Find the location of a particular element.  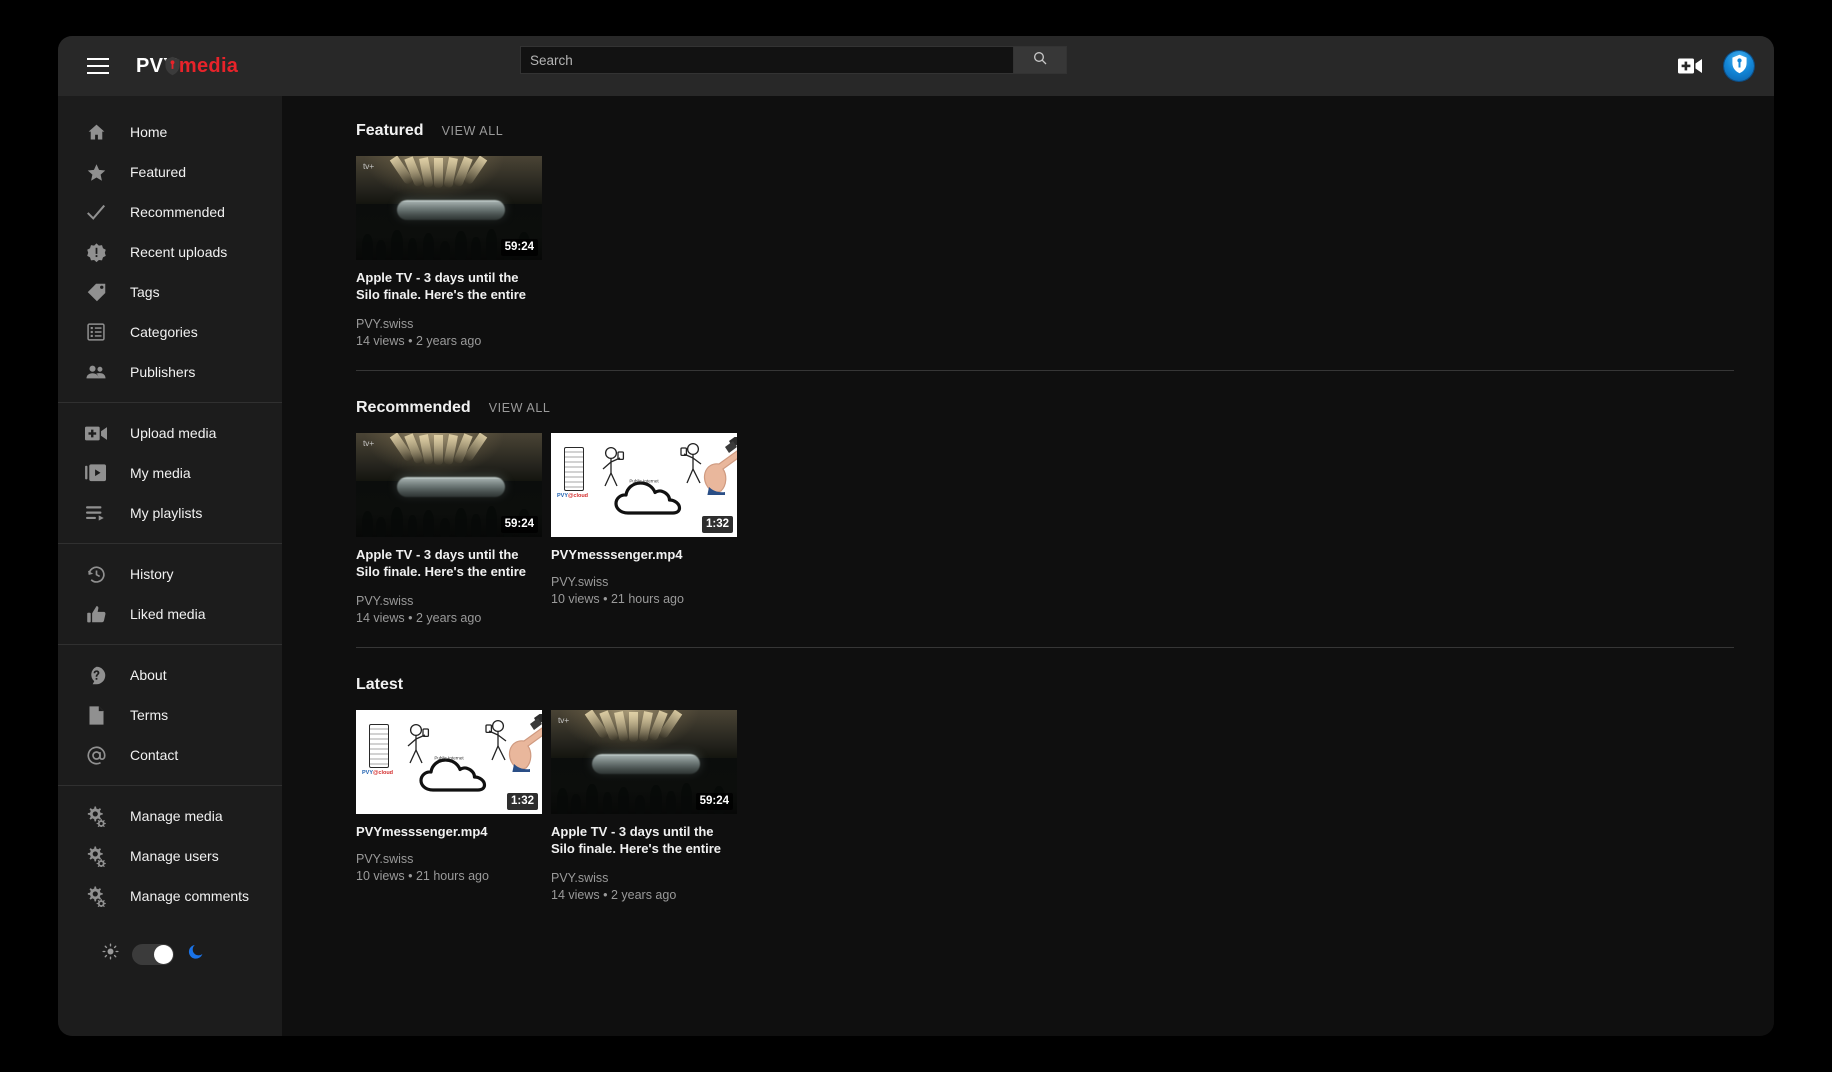

sidebar-item-label: Home is located at coordinates (149, 132).